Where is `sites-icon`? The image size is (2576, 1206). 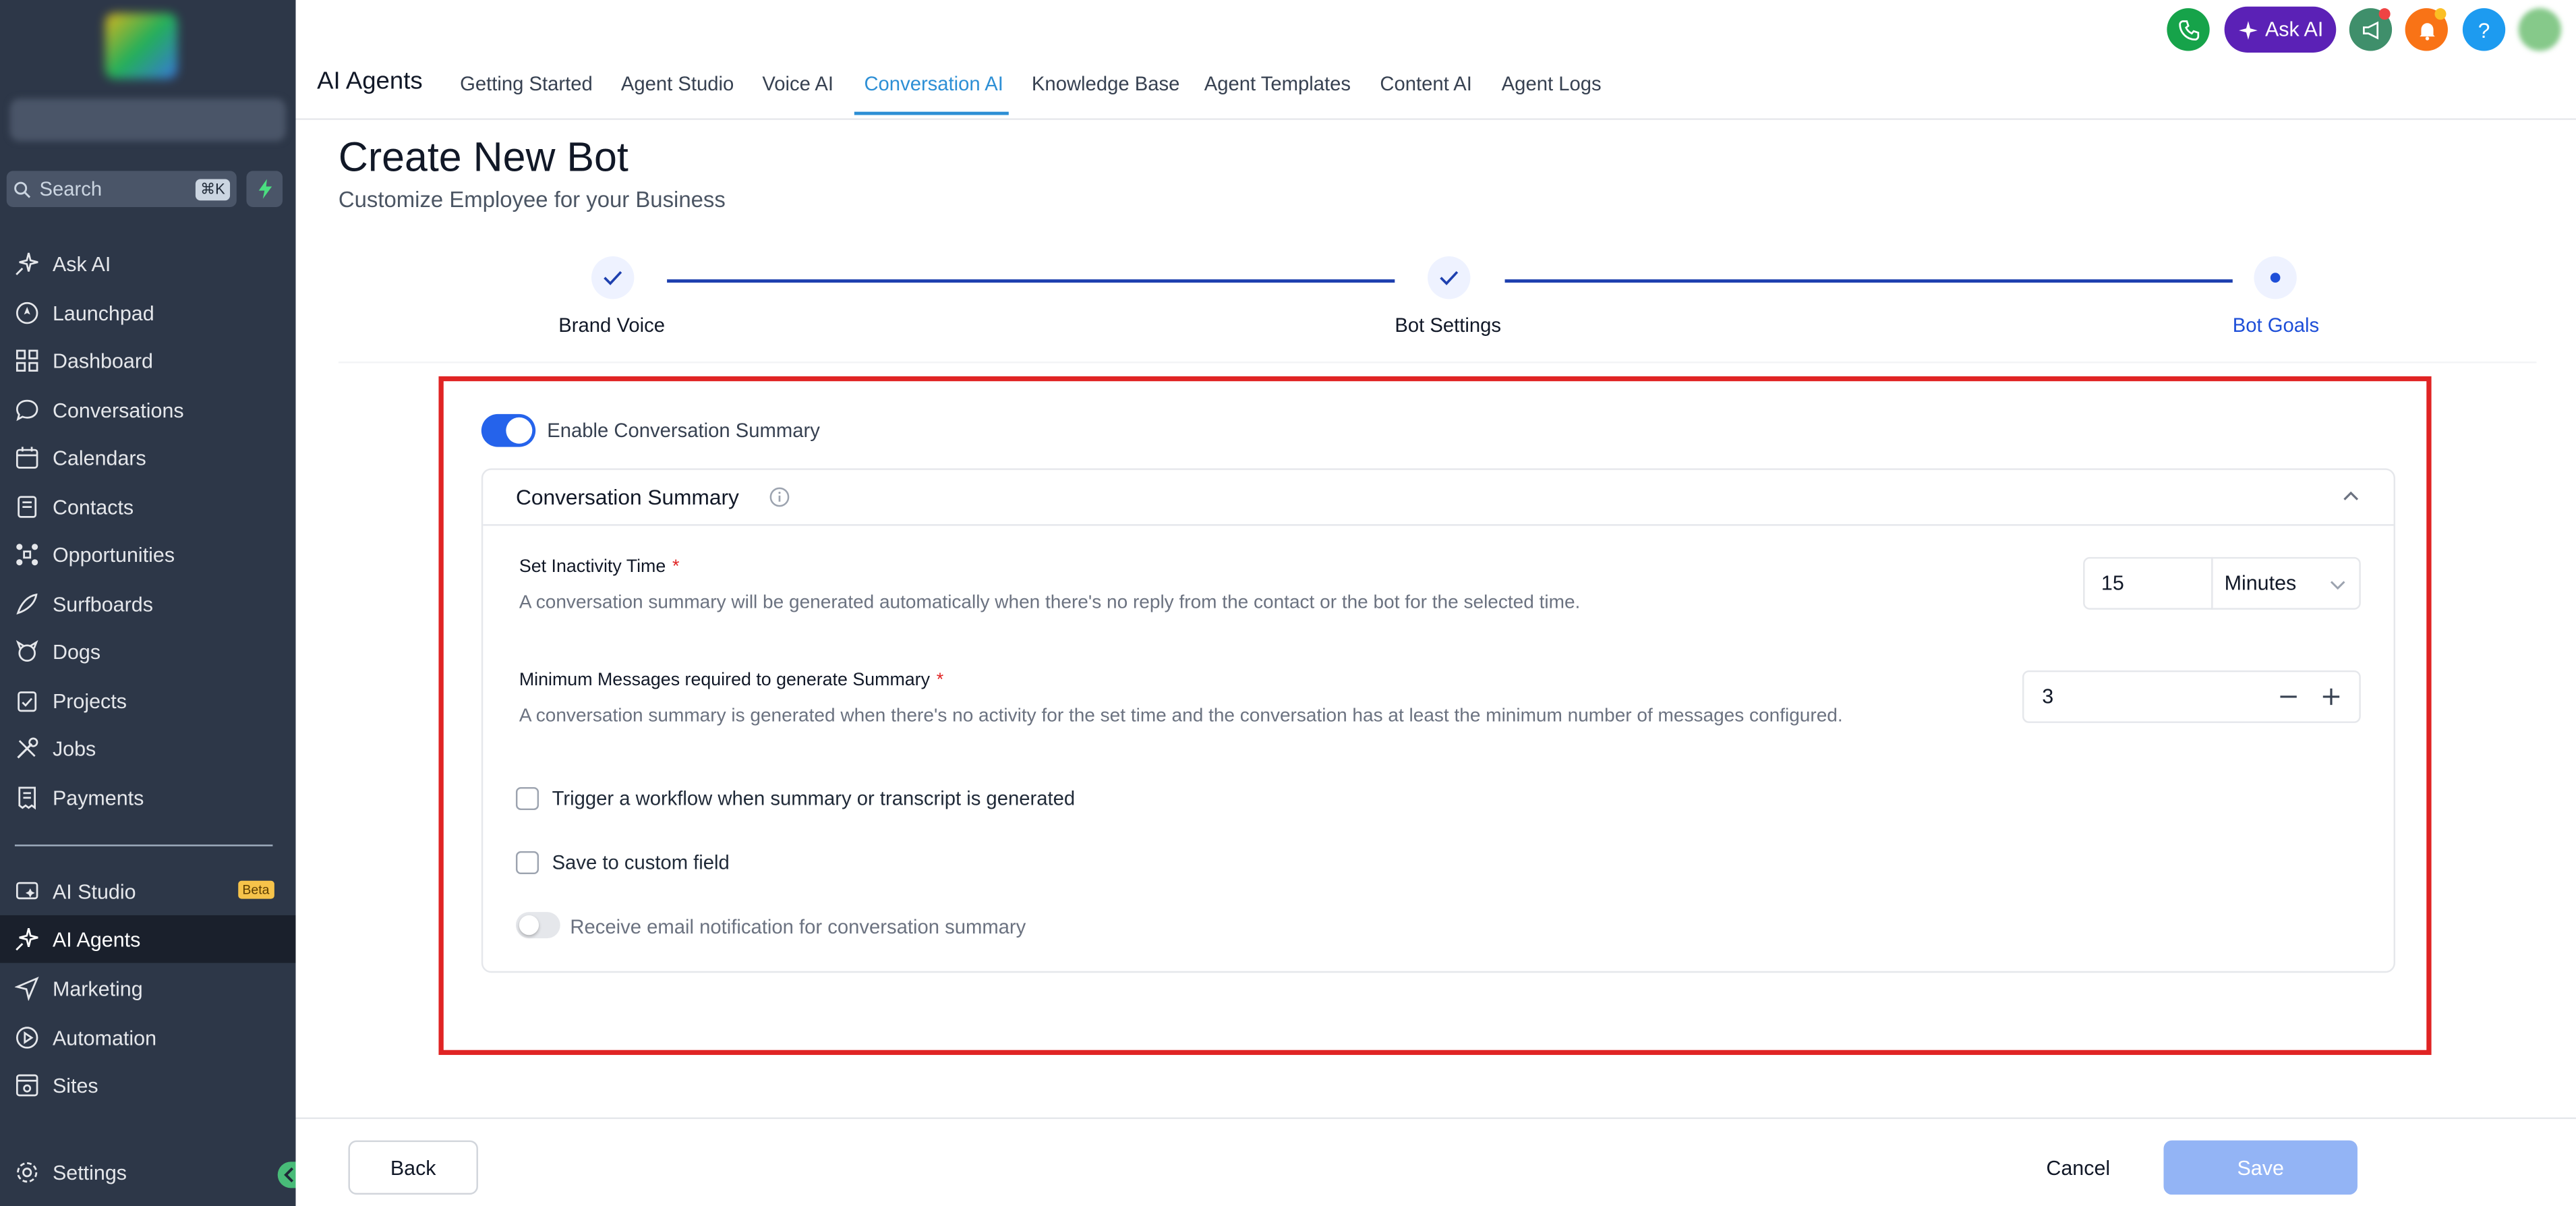 sites-icon is located at coordinates (27, 1085).